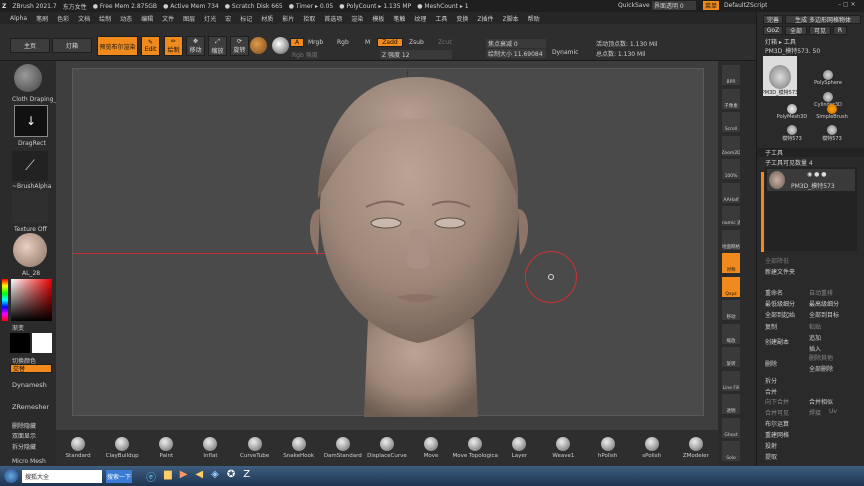 The width and height of the screenshot is (864, 486). Describe the element at coordinates (516, 43) in the screenshot. I see `focal-shift-slider: 焦点衰减 0` at that location.